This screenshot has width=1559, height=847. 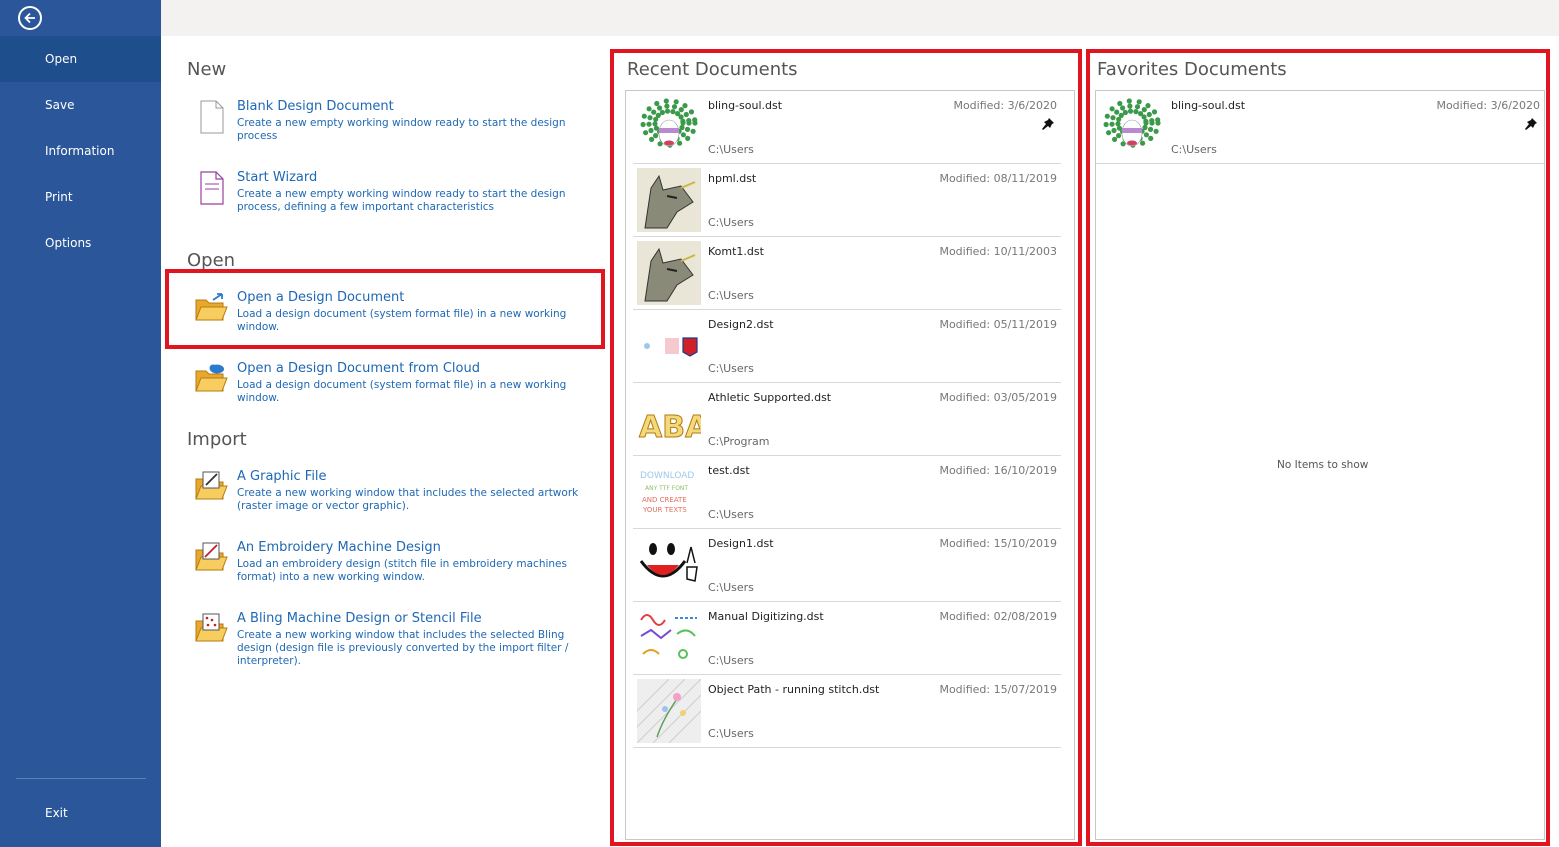 I want to click on wizard-document-icon, so click(x=212, y=188).